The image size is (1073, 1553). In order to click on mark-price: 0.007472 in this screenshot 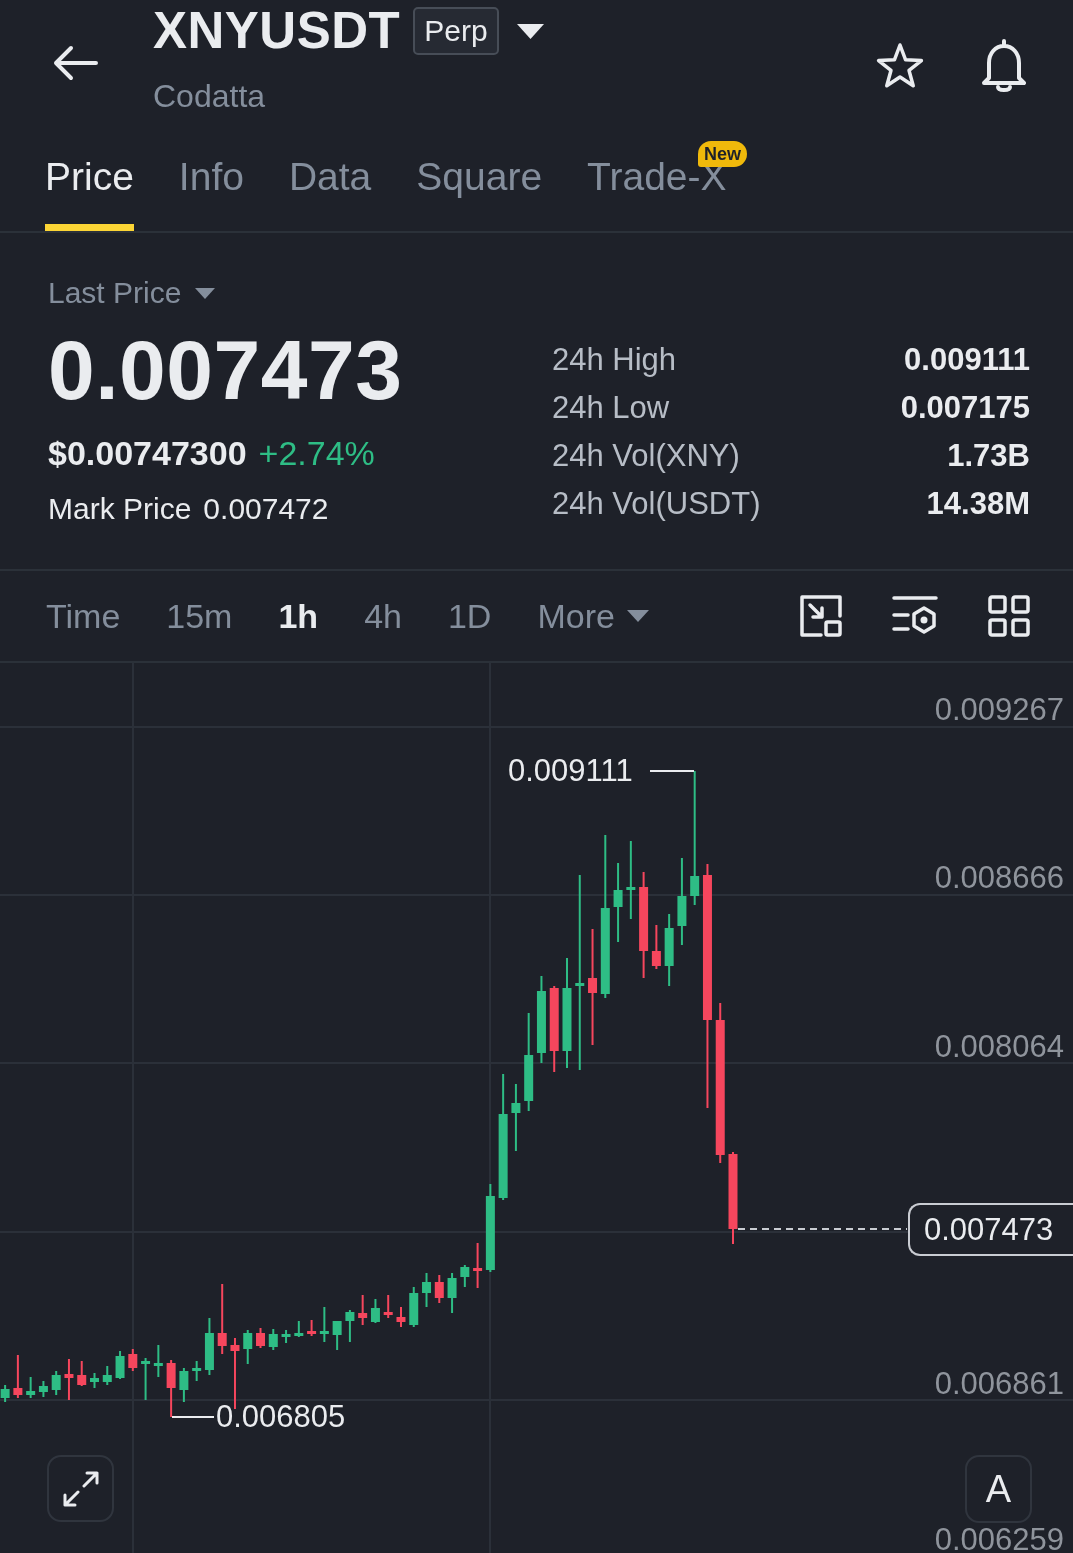, I will do `click(266, 509)`.